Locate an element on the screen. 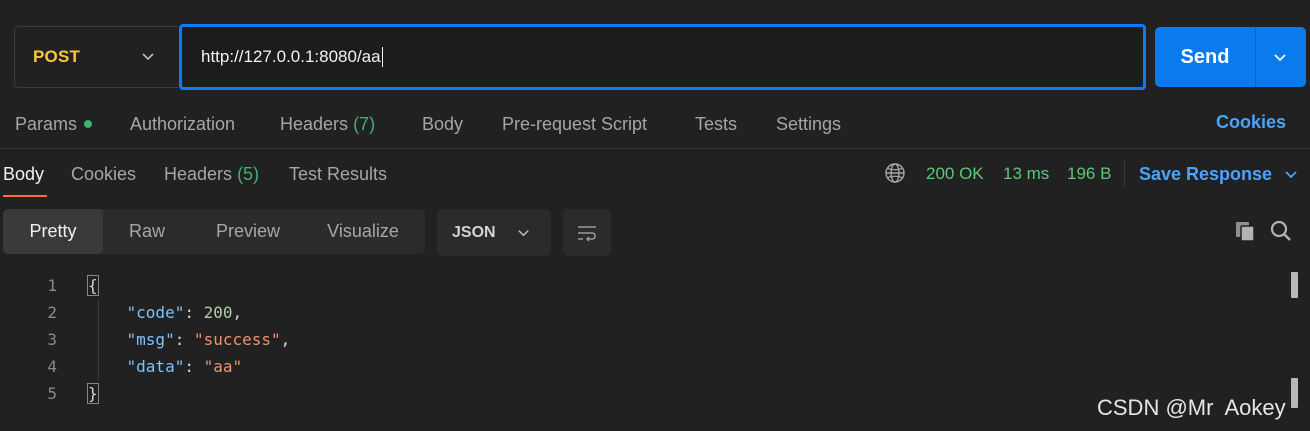 The height and width of the screenshot is (431, 1310). watermark: CSDN @Mr Aokey is located at coordinates (1191, 407).